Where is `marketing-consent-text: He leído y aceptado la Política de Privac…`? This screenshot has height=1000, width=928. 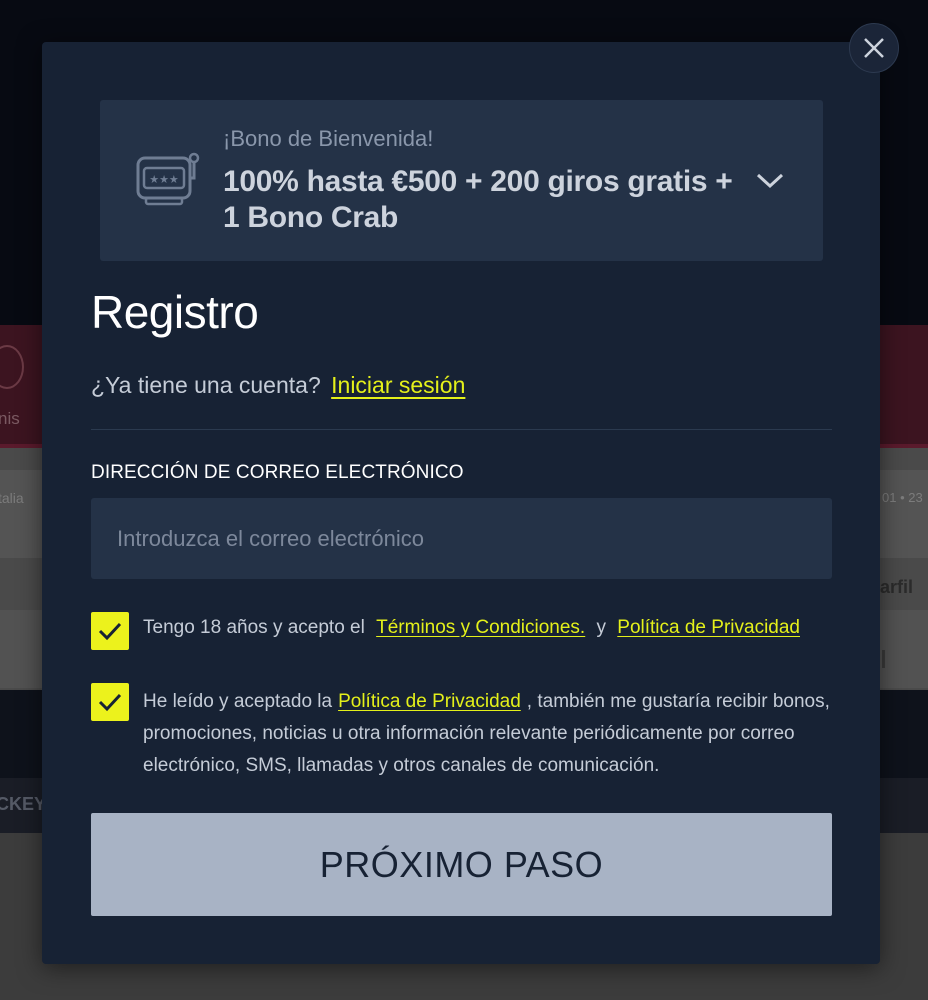
marketing-consent-text: He leído y aceptado la Política de Privac… is located at coordinates (488, 734).